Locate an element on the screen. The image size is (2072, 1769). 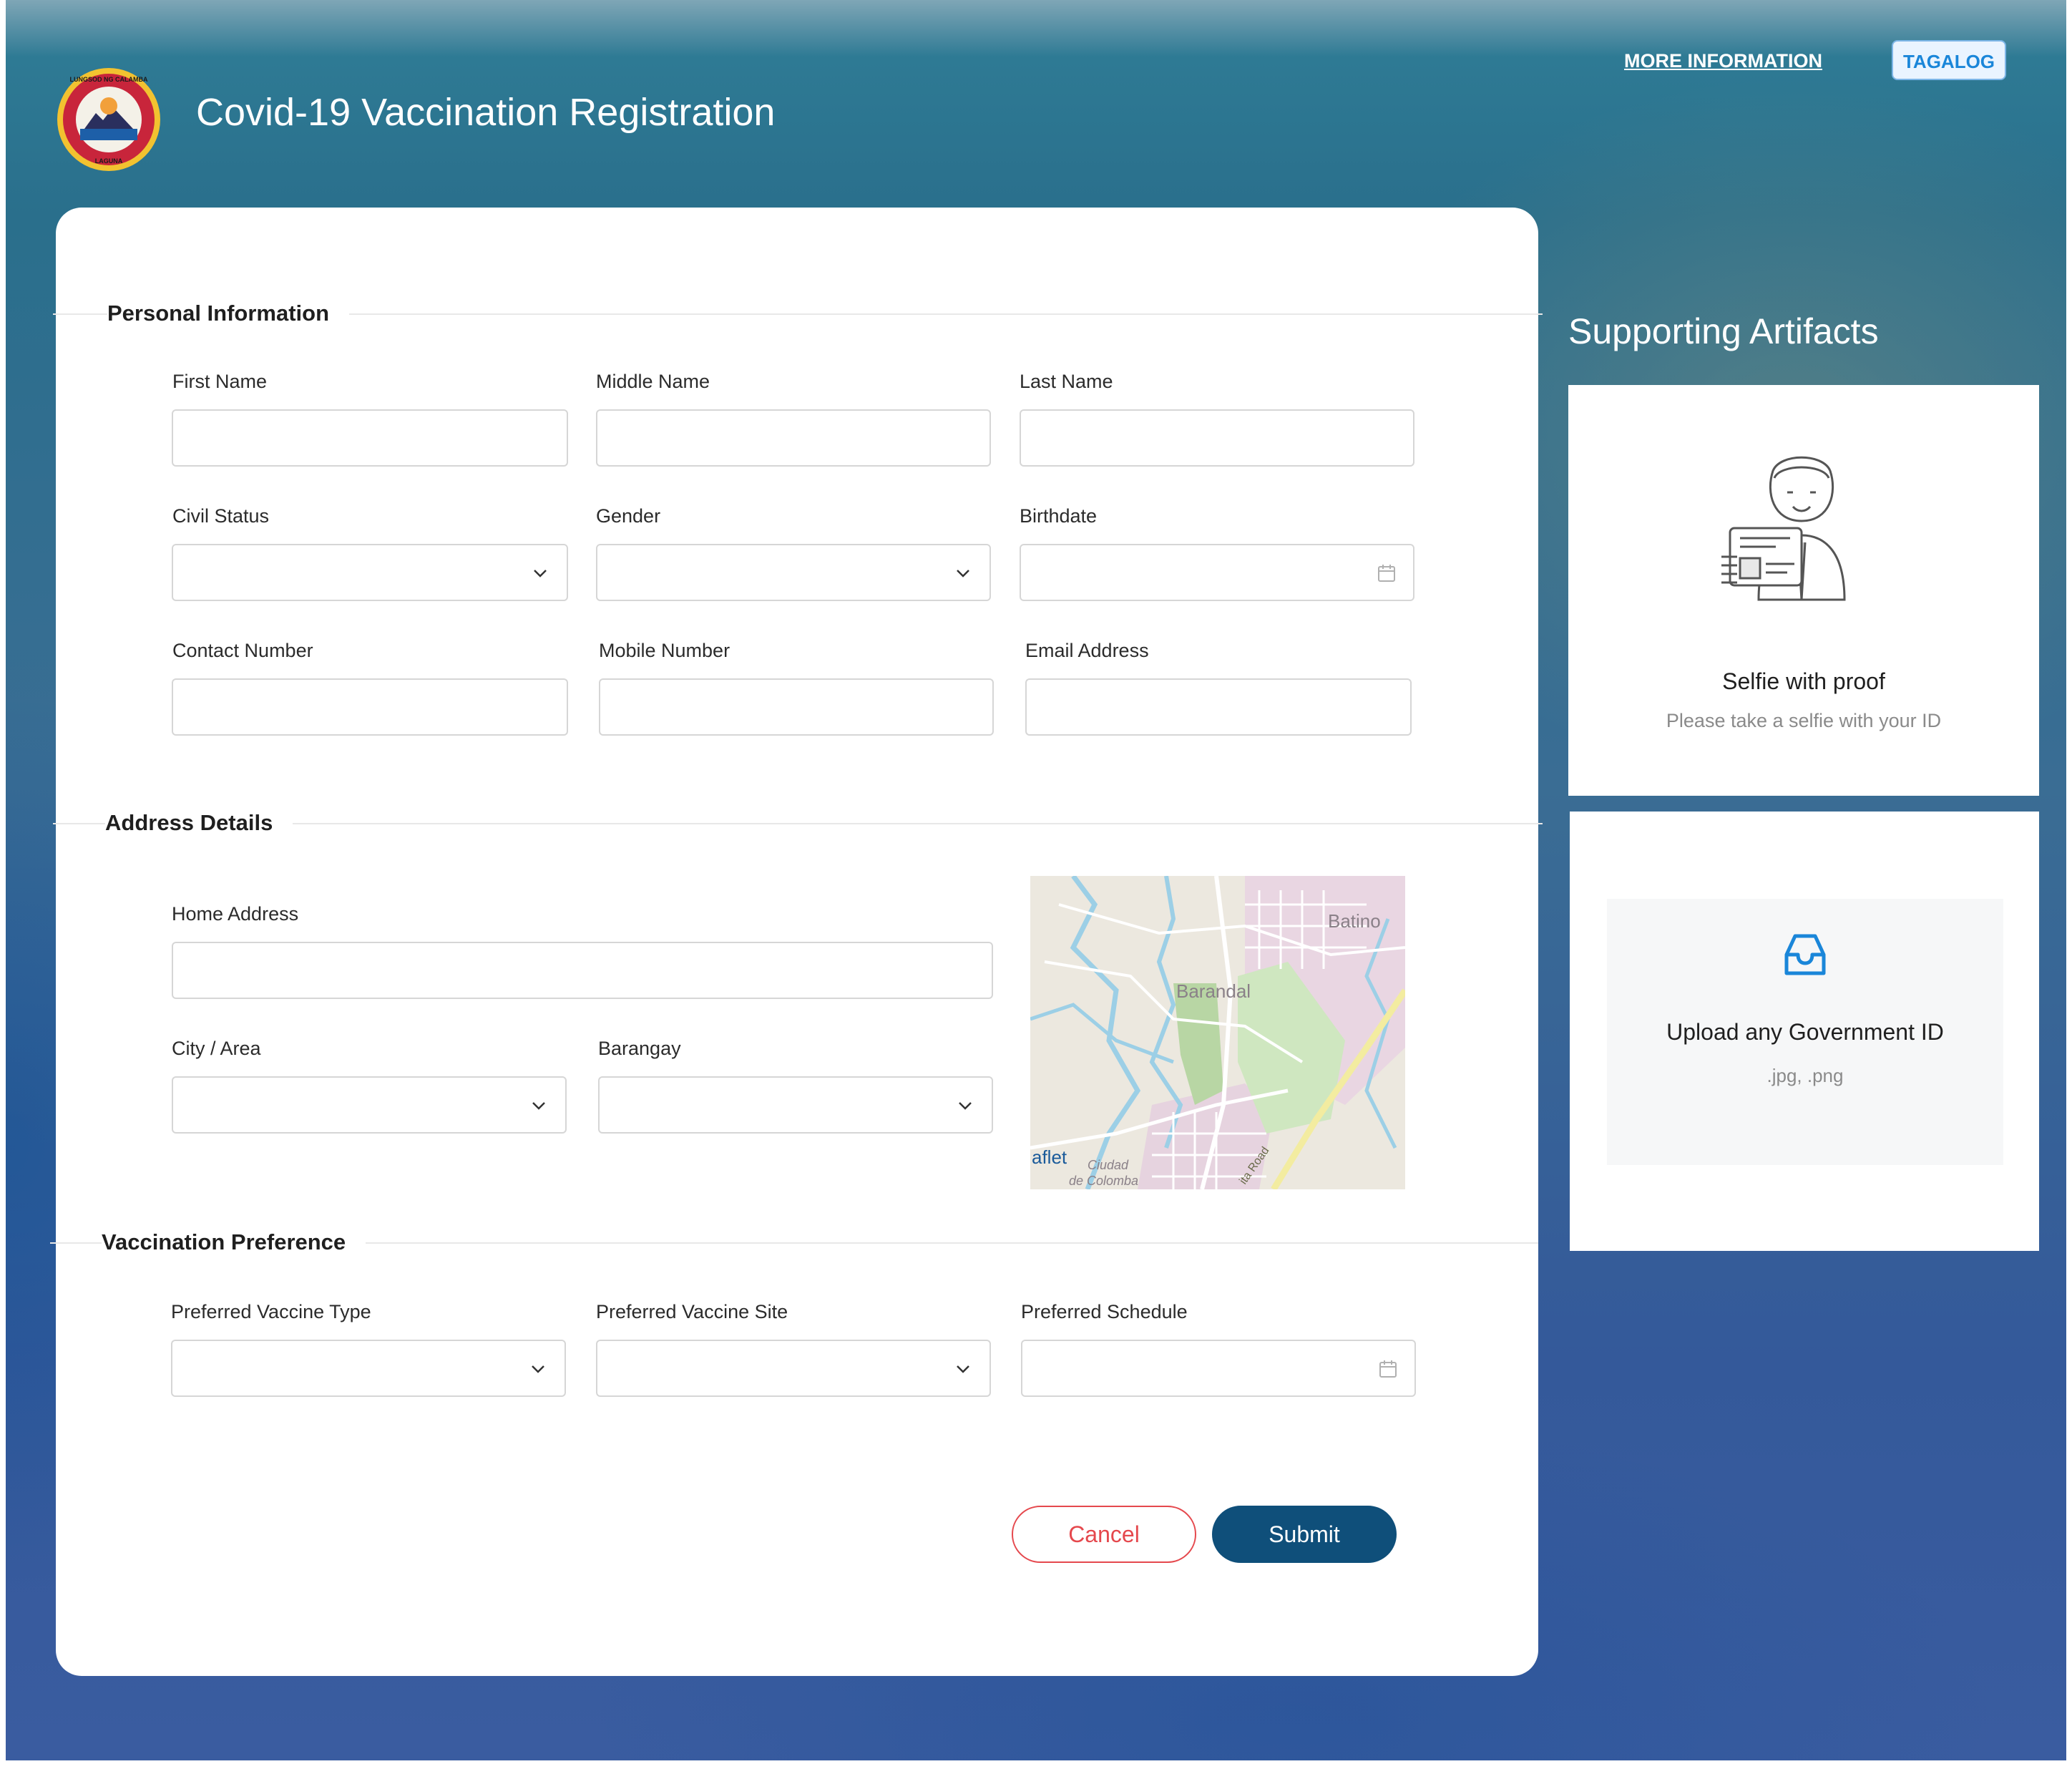
first-name-label: First Name is located at coordinates (220, 382).